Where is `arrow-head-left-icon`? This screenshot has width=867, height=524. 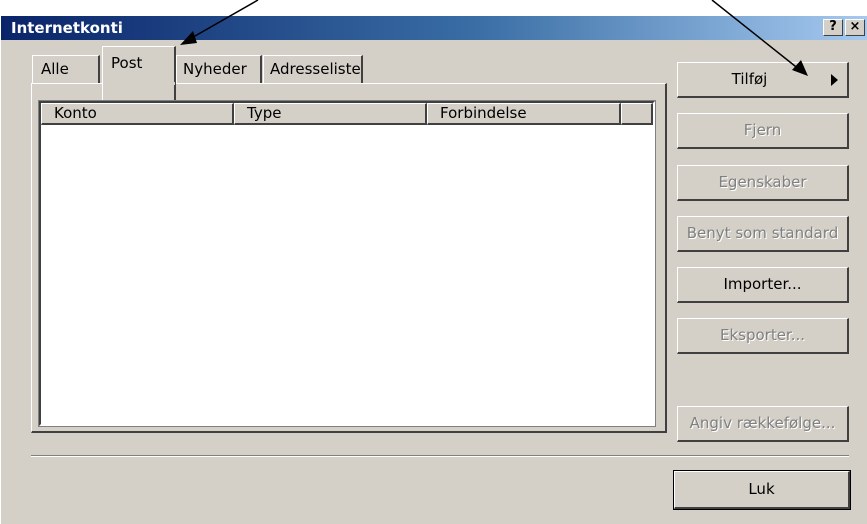 arrow-head-left-icon is located at coordinates (188, 38).